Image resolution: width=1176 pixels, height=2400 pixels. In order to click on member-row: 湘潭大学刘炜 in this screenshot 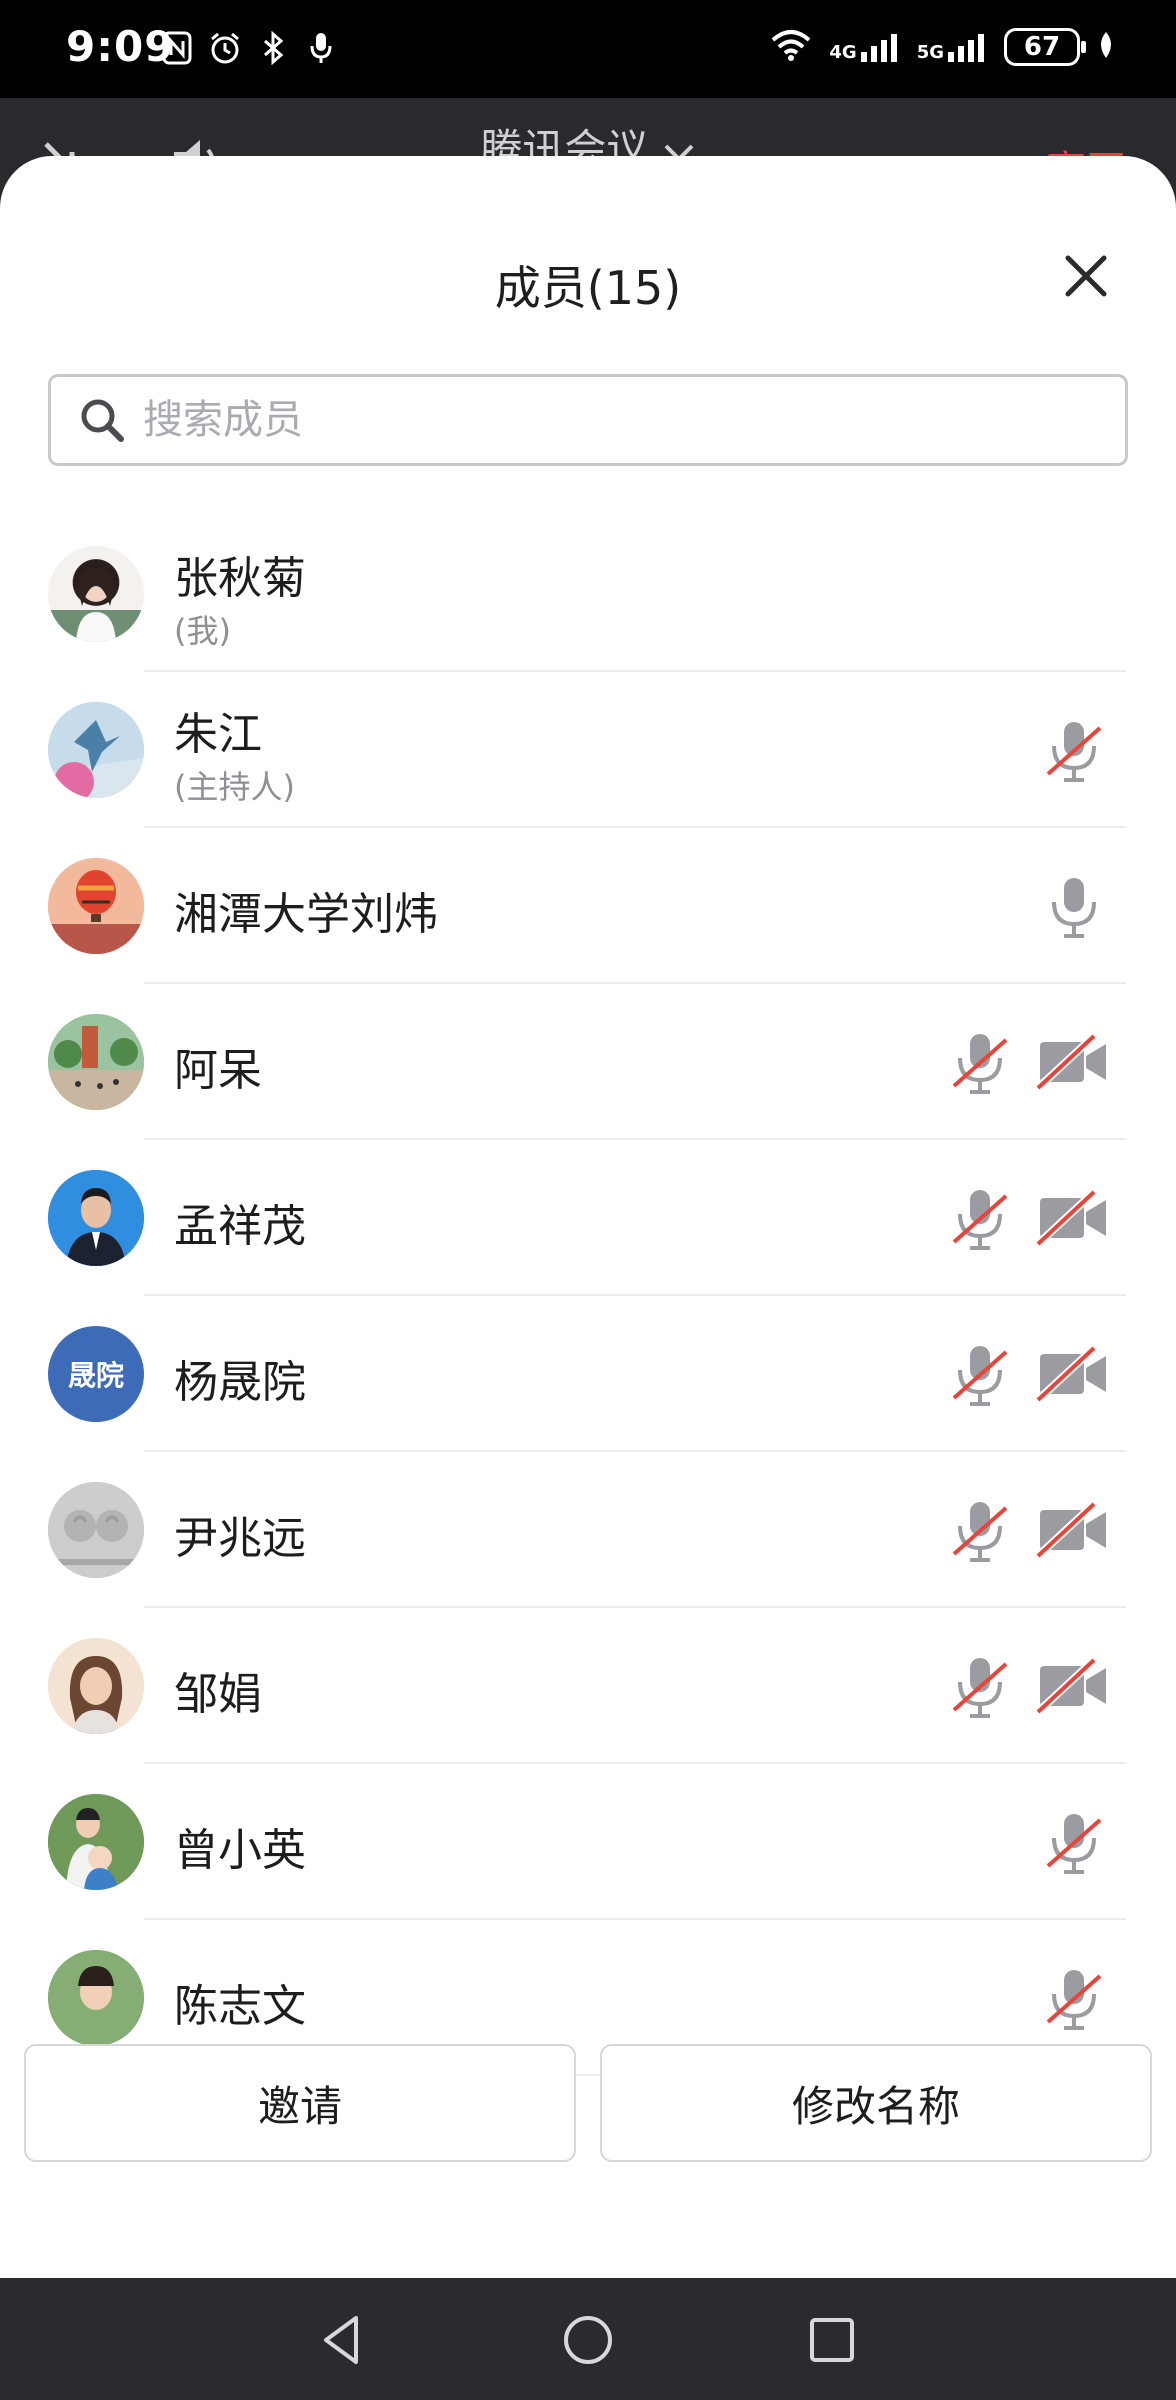, I will do `click(588, 906)`.